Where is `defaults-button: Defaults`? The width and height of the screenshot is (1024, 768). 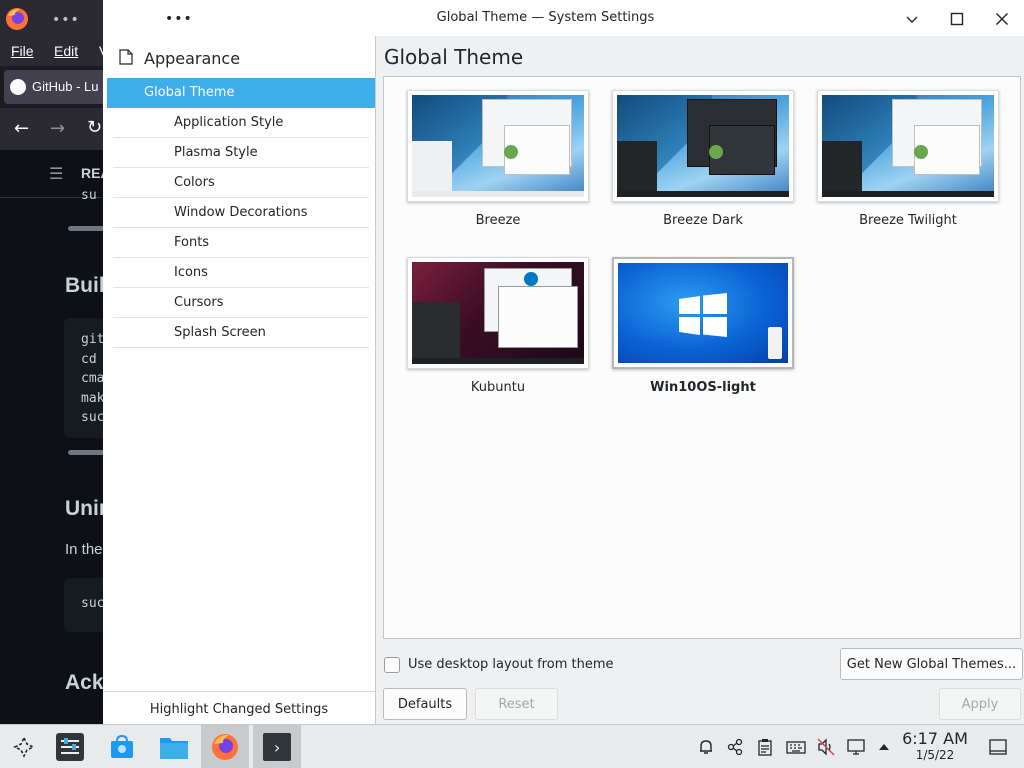 defaults-button: Defaults is located at coordinates (425, 704).